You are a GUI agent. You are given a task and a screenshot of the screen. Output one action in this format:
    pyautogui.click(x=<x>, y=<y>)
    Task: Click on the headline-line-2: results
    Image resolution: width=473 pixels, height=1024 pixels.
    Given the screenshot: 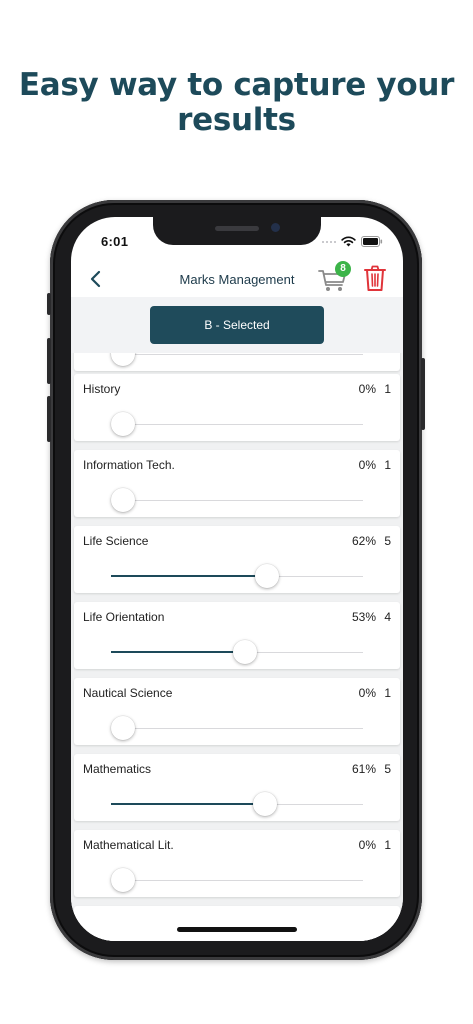 What is the action you would take?
    pyautogui.click(x=236, y=120)
    